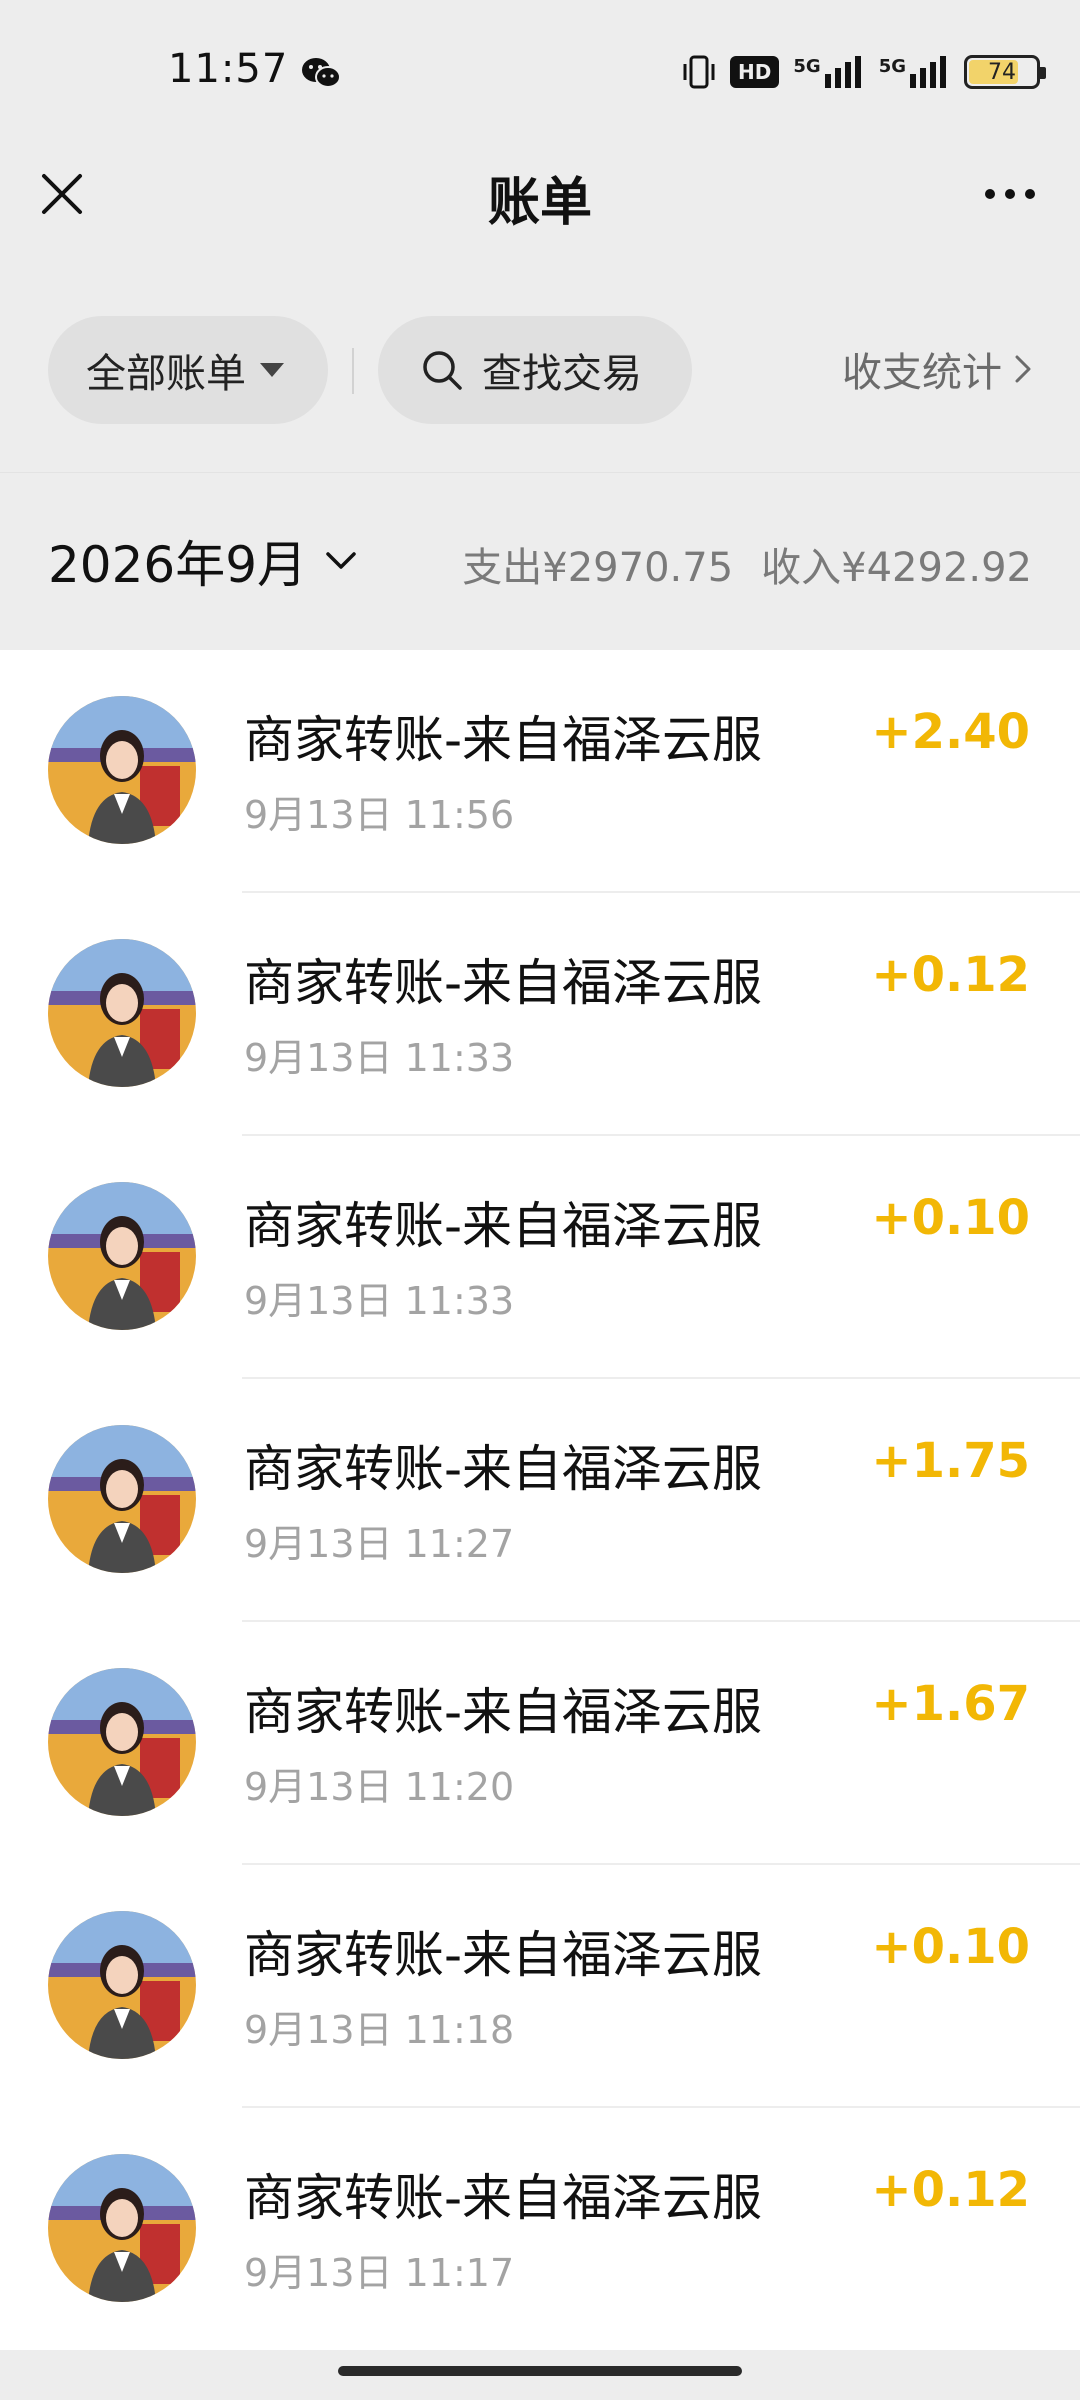 The image size is (1080, 2400). I want to click on home-indicator, so click(540, 2371).